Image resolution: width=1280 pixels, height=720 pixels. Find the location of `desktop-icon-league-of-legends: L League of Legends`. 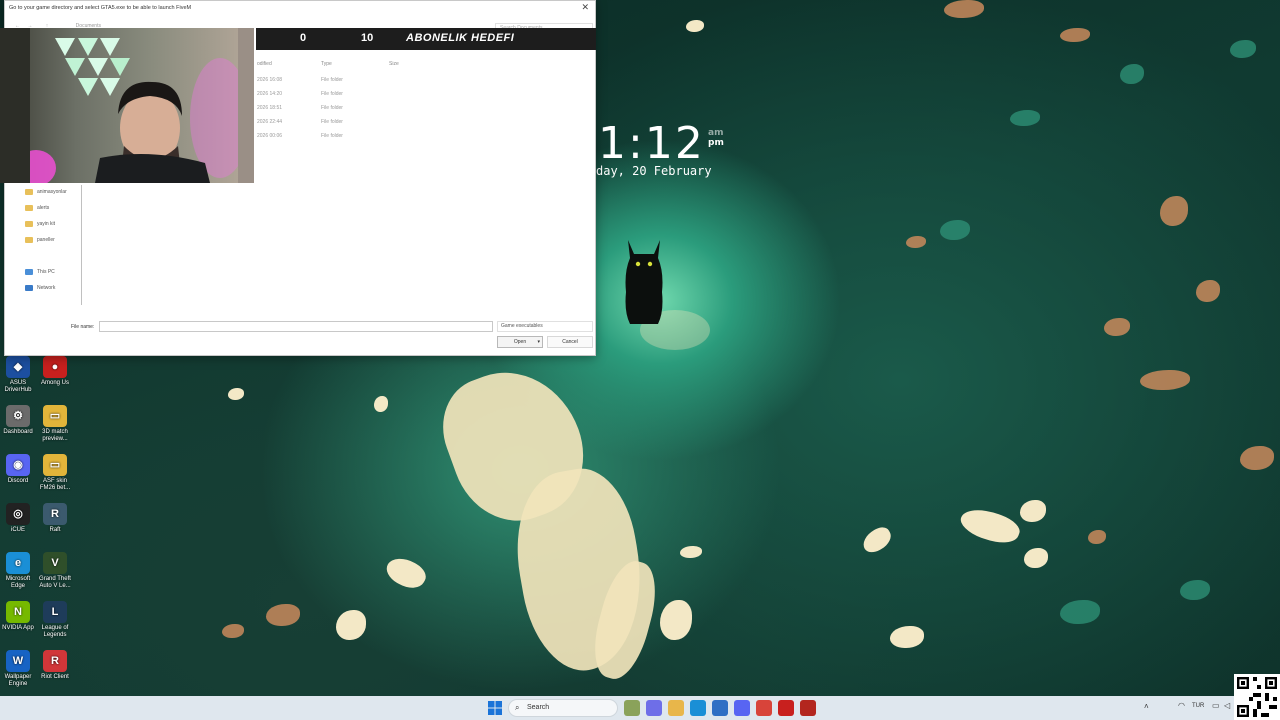

desktop-icon-league-of-legends: L League of Legends is located at coordinates (55, 620).